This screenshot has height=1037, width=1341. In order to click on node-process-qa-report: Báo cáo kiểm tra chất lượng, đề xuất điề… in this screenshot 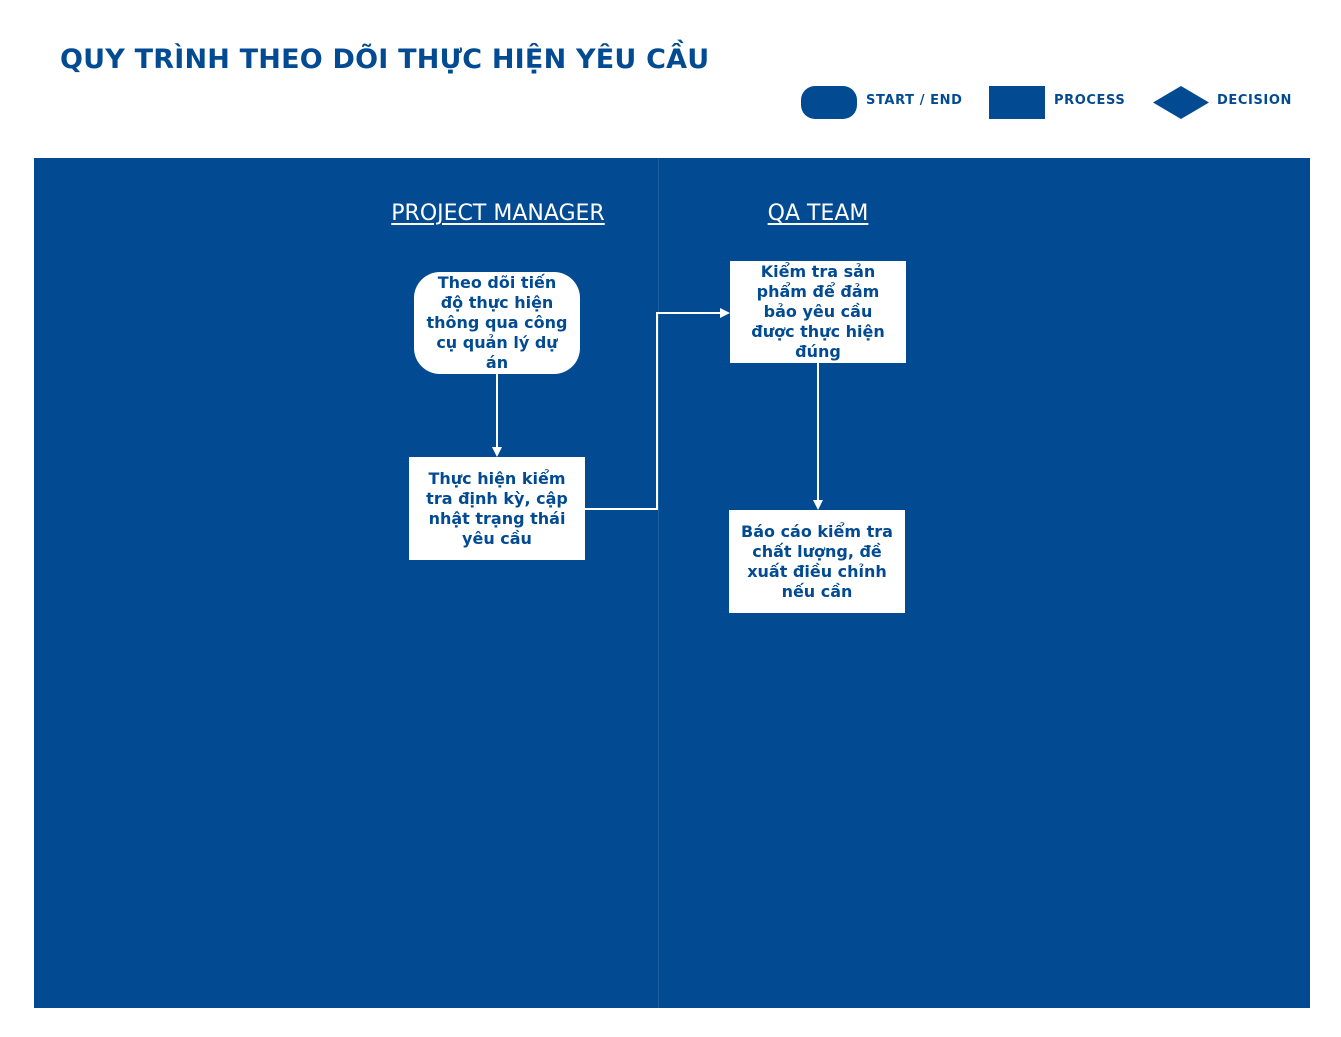, I will do `click(817, 561)`.